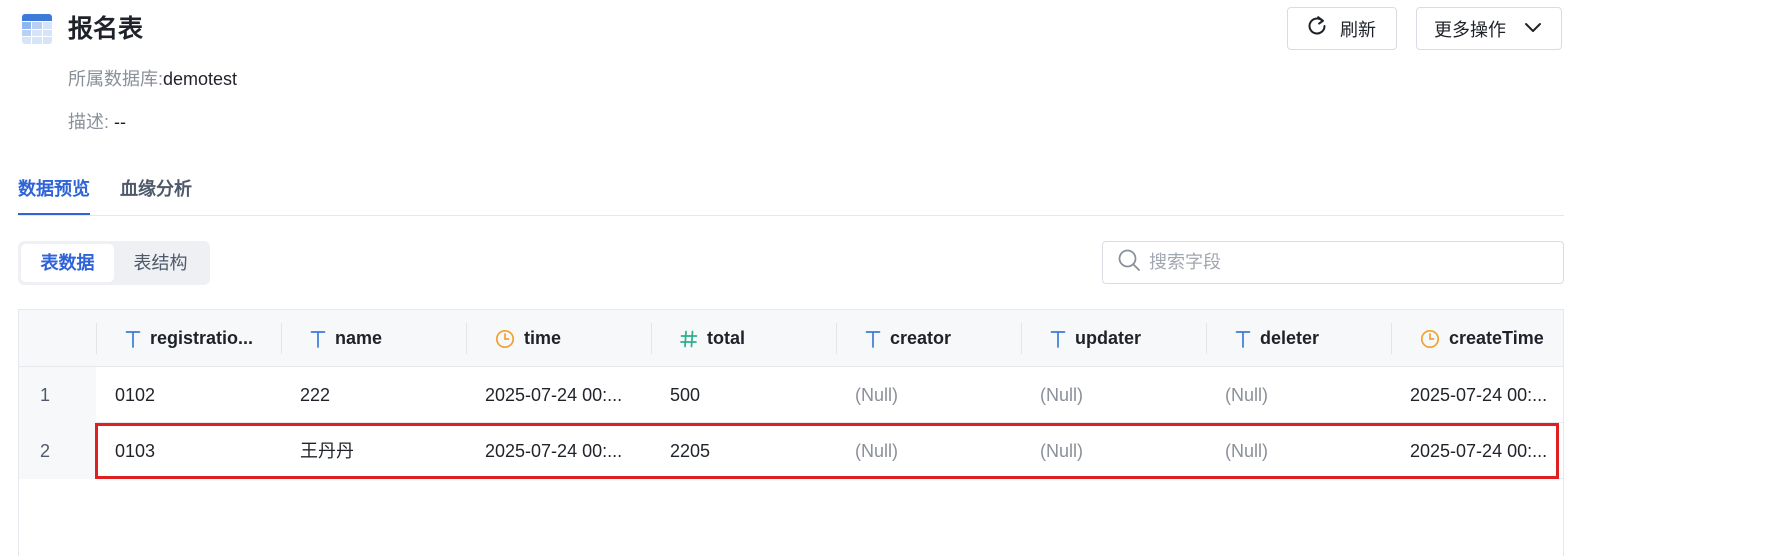 The image size is (1780, 556). I want to click on description-value: --, so click(120, 122).